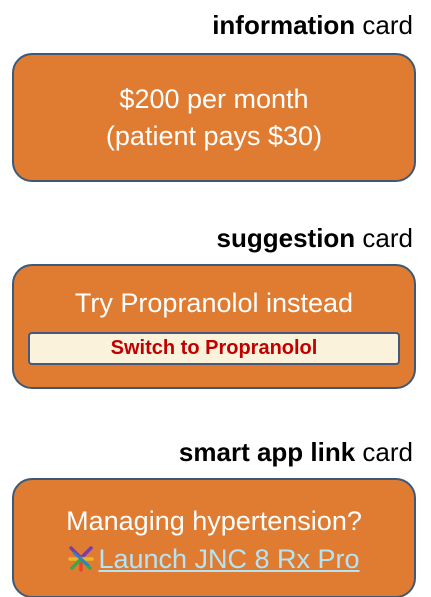 The height and width of the screenshot is (597, 431). What do you see at coordinates (286, 238) in the screenshot?
I see `suggestion-heading-strong: suggestion` at bounding box center [286, 238].